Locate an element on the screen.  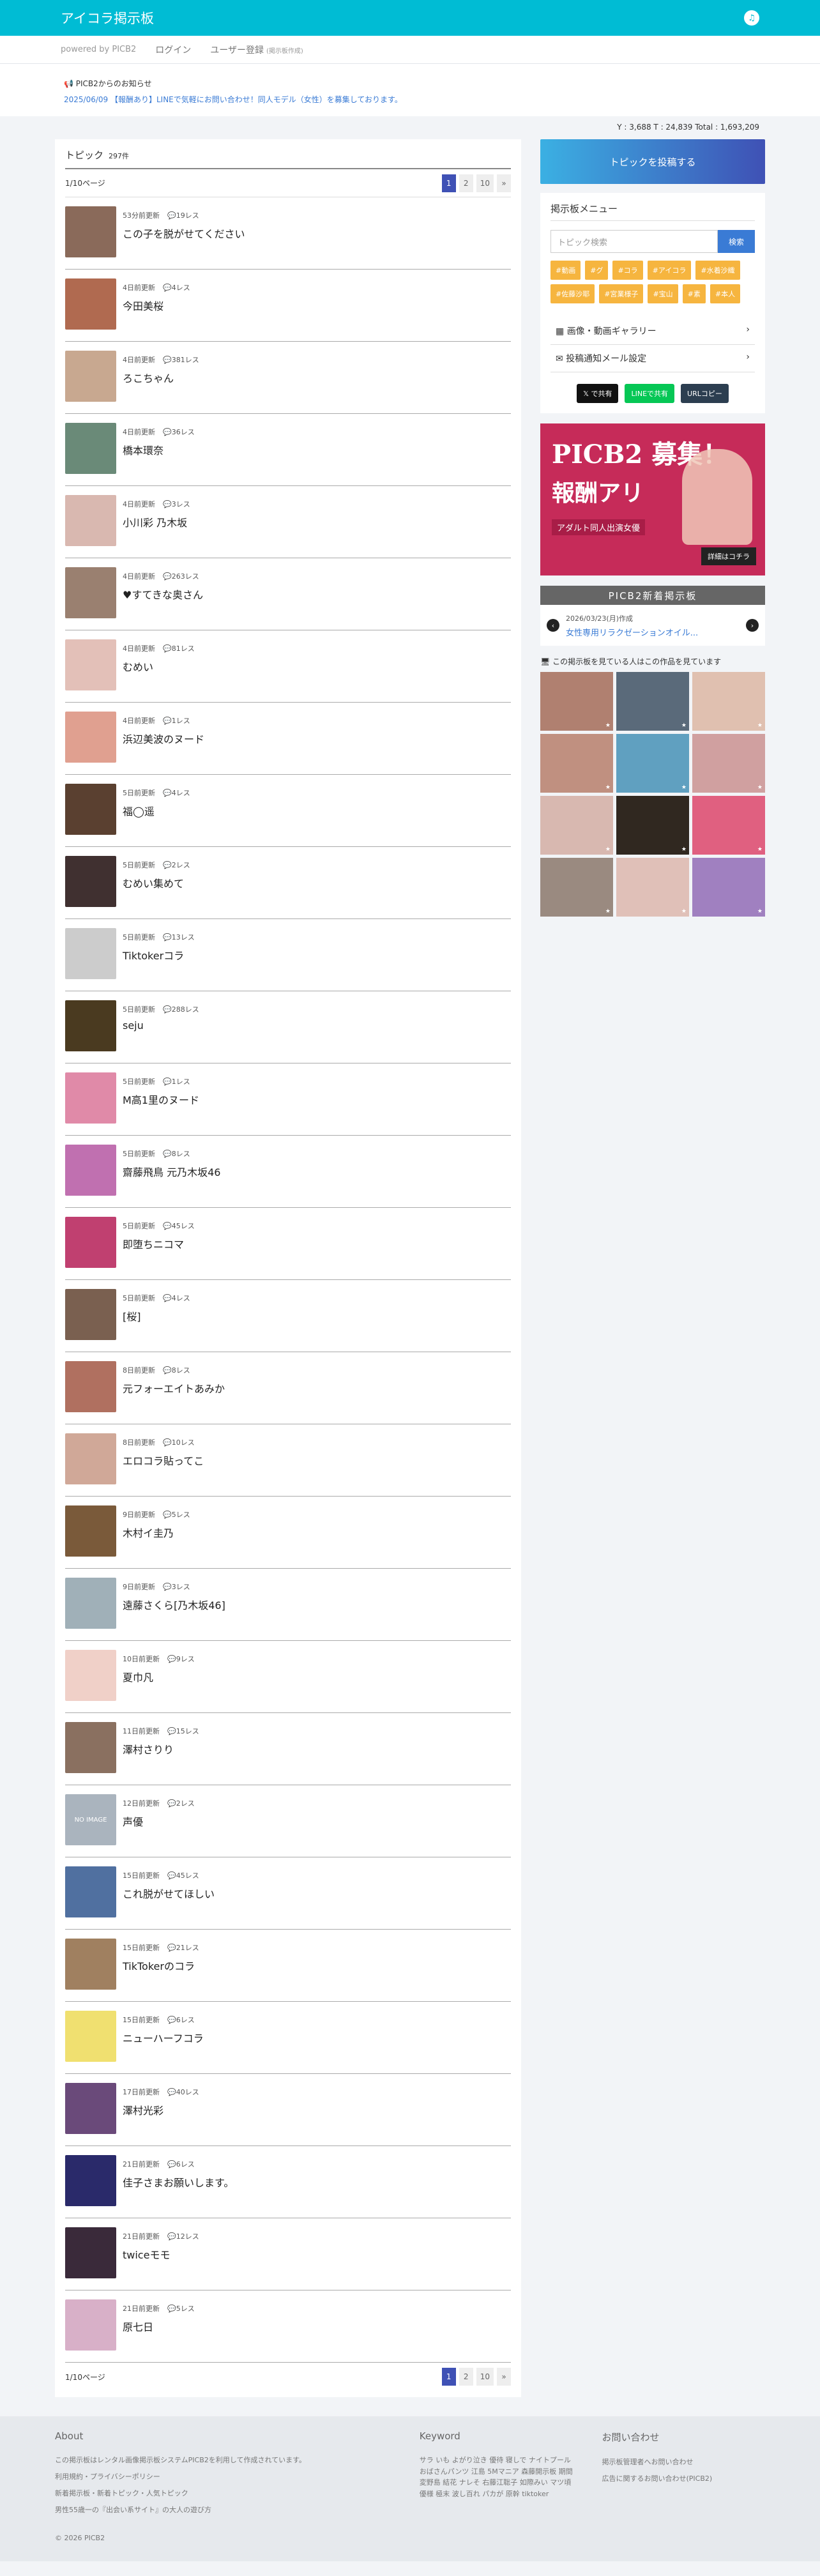
search-button: 検索 is located at coordinates (736, 241).